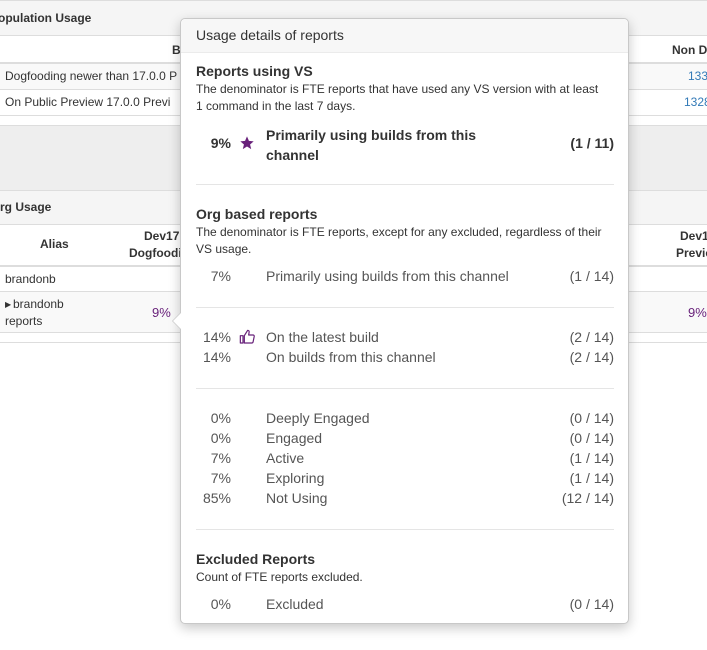 This screenshot has height=650, width=707. Describe the element at coordinates (248, 338) in the screenshot. I see `thumbs-up-icon` at that location.